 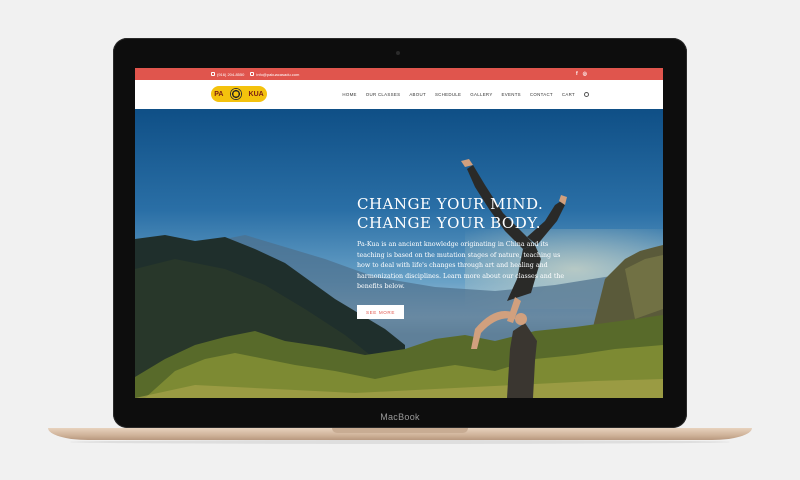 What do you see at coordinates (383, 94) in the screenshot?
I see `nav-item-our-classes: OUR CLASSES` at bounding box center [383, 94].